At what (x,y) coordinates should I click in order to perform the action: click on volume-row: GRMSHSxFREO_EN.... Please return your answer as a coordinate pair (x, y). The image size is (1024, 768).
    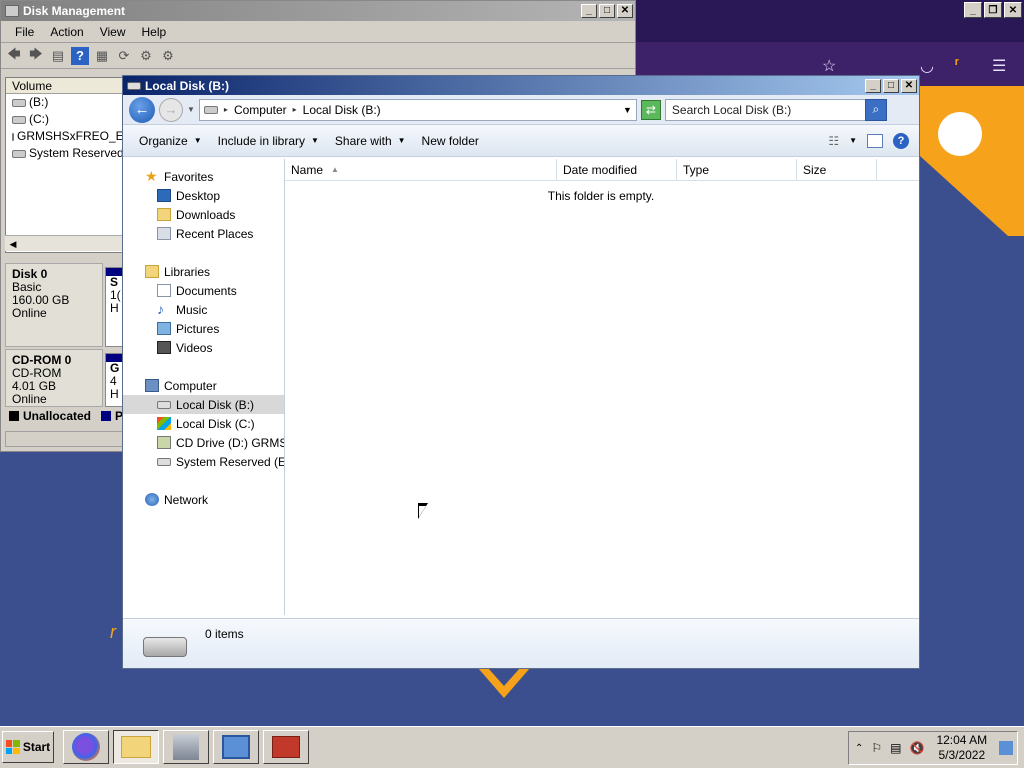
    Looking at the image, I should click on (65, 136).